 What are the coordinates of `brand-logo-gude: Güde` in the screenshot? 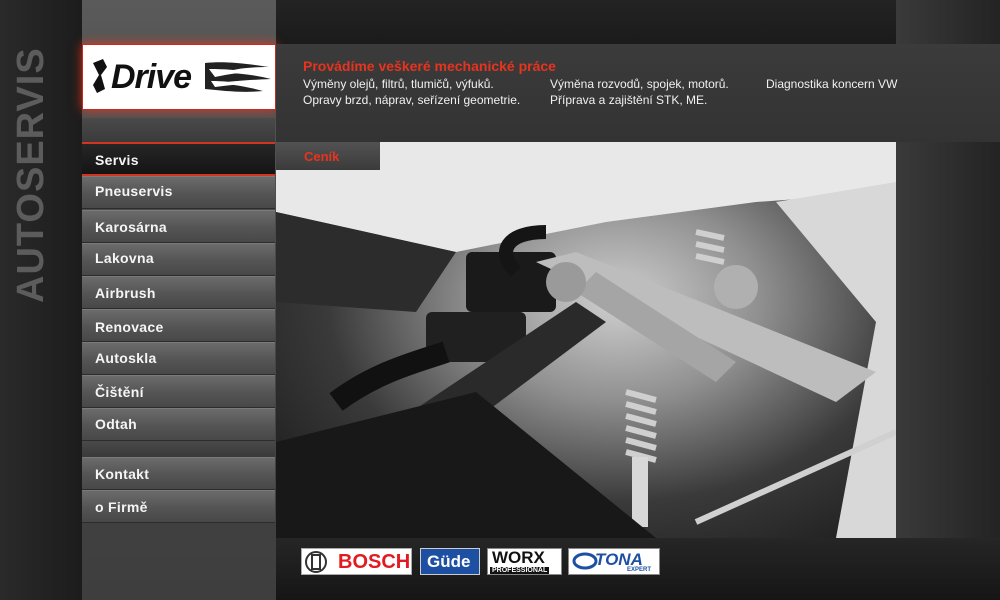 It's located at (450, 561).